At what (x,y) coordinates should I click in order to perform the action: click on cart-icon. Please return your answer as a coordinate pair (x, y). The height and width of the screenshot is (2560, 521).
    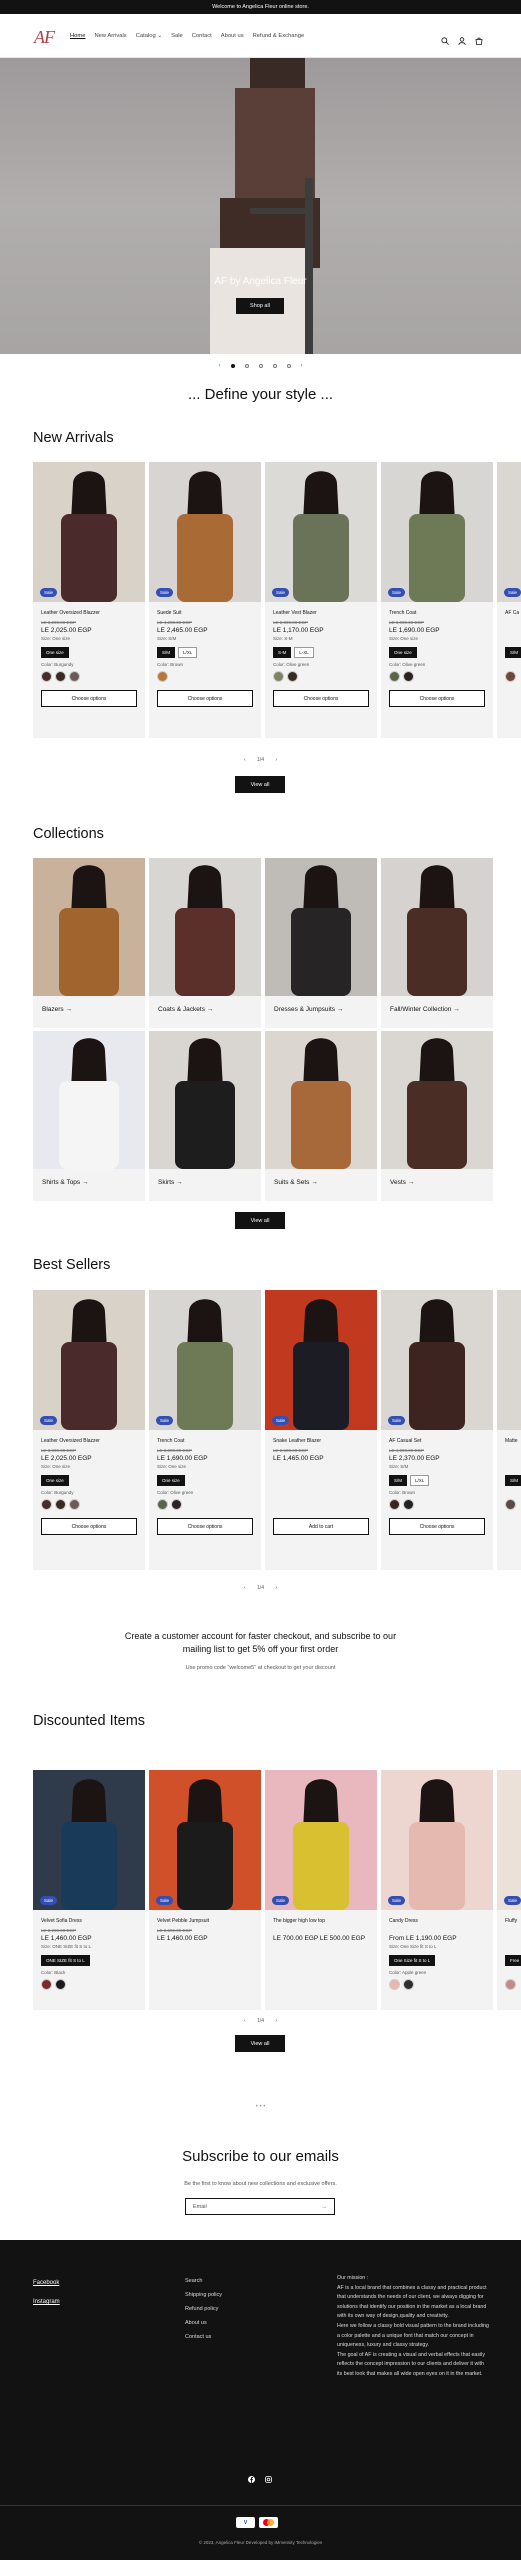
    Looking at the image, I should click on (479, 38).